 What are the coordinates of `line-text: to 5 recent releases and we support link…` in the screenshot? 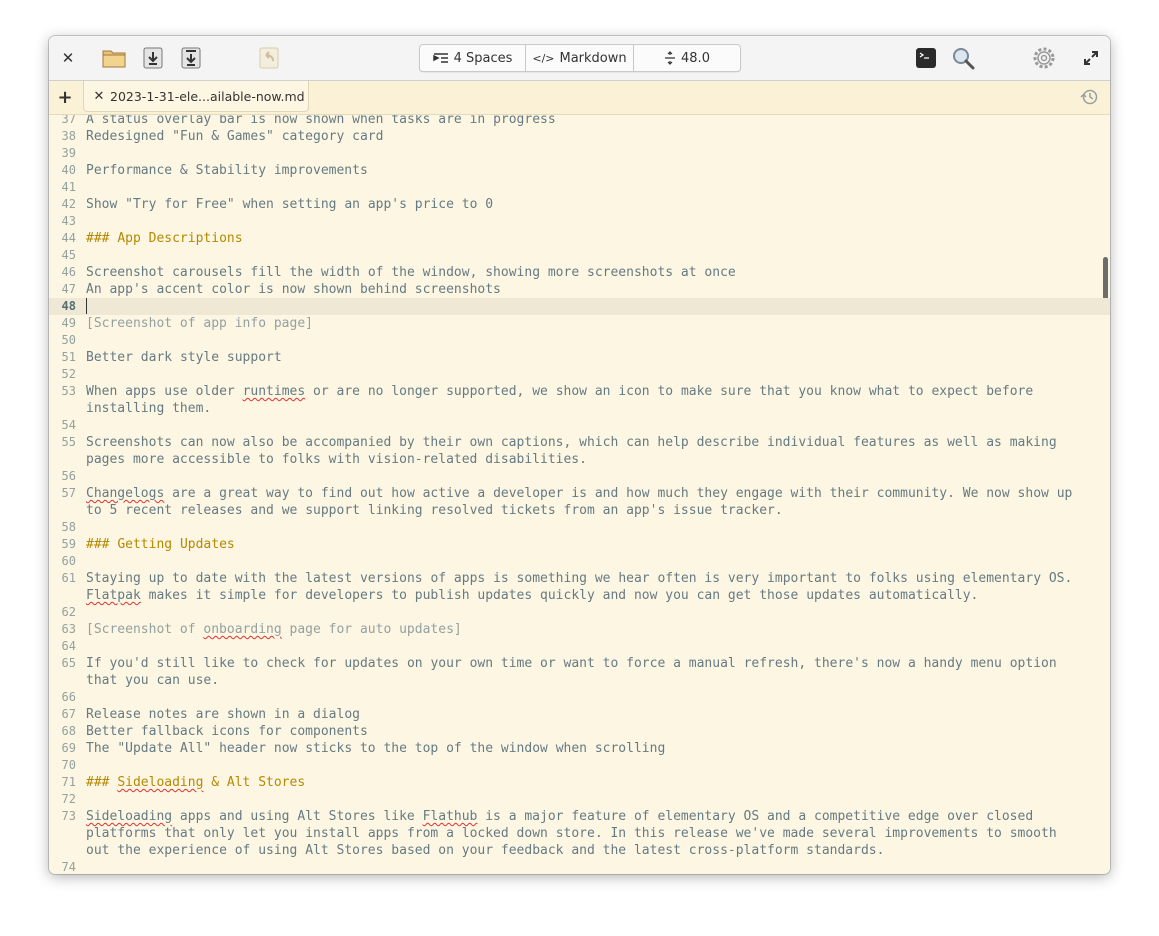 It's located at (434, 510).